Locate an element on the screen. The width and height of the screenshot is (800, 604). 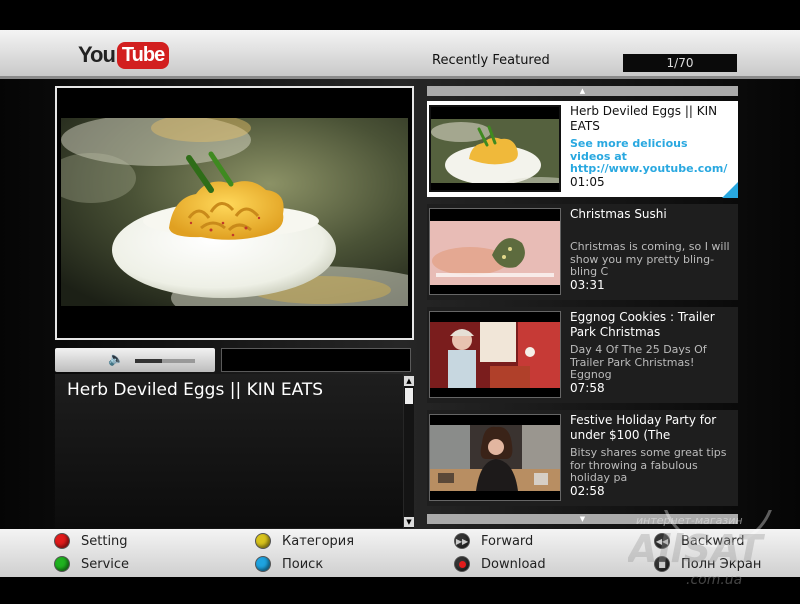
watermark: интернет-магазин AllSAT .com.ua is located at coordinates (712, 504).